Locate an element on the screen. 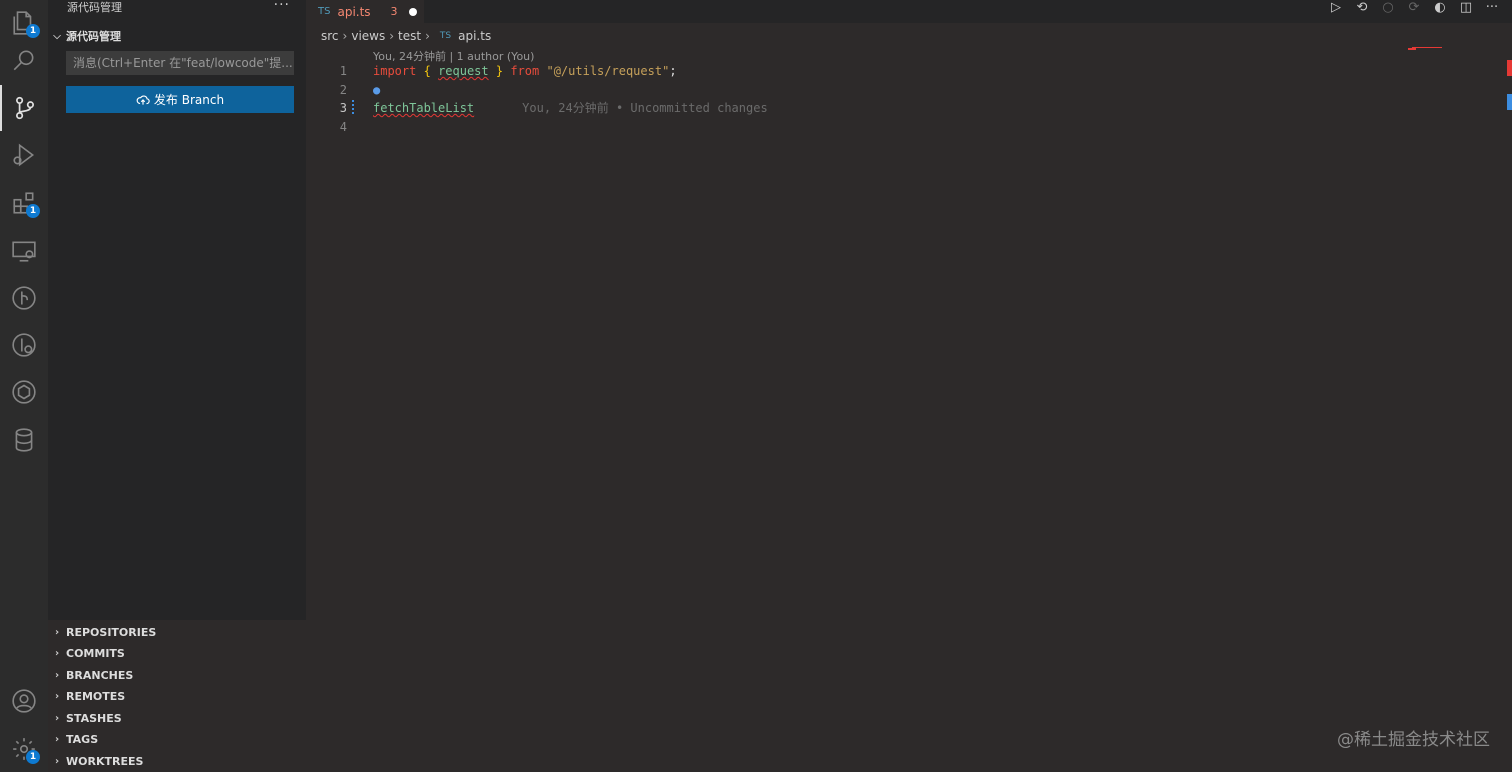 The width and height of the screenshot is (1512, 772). inline-blame: You, 24分钟前 • Uncommitted changes is located at coordinates (645, 108).